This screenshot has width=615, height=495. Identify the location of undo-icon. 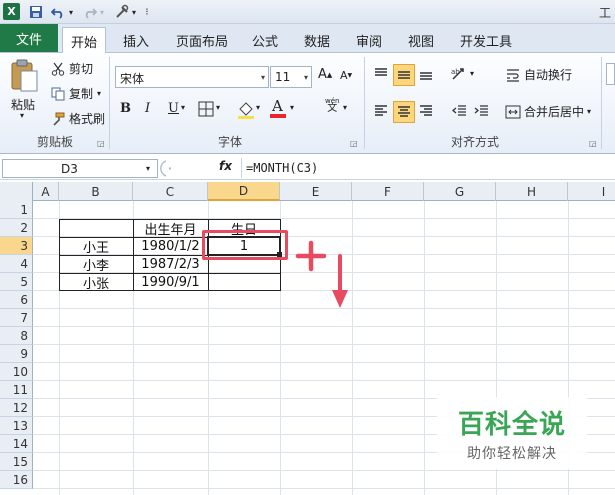
(58, 12).